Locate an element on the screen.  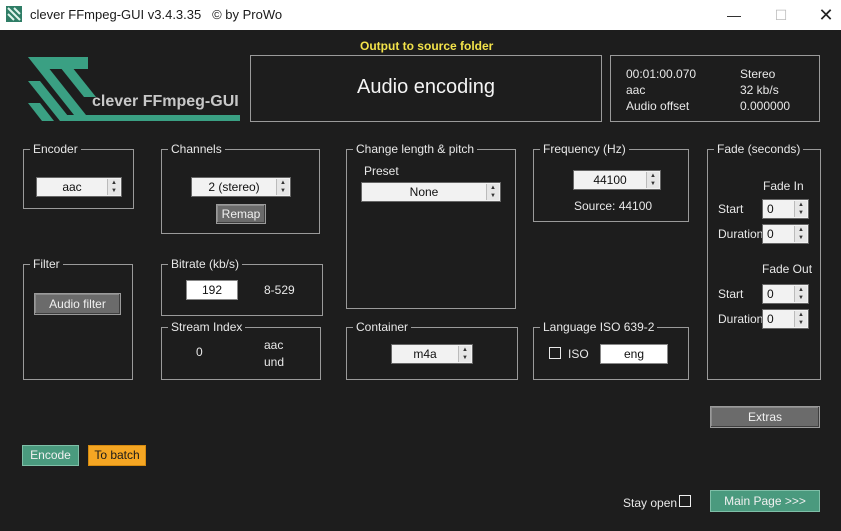
iso-checkbox is located at coordinates (555, 353).